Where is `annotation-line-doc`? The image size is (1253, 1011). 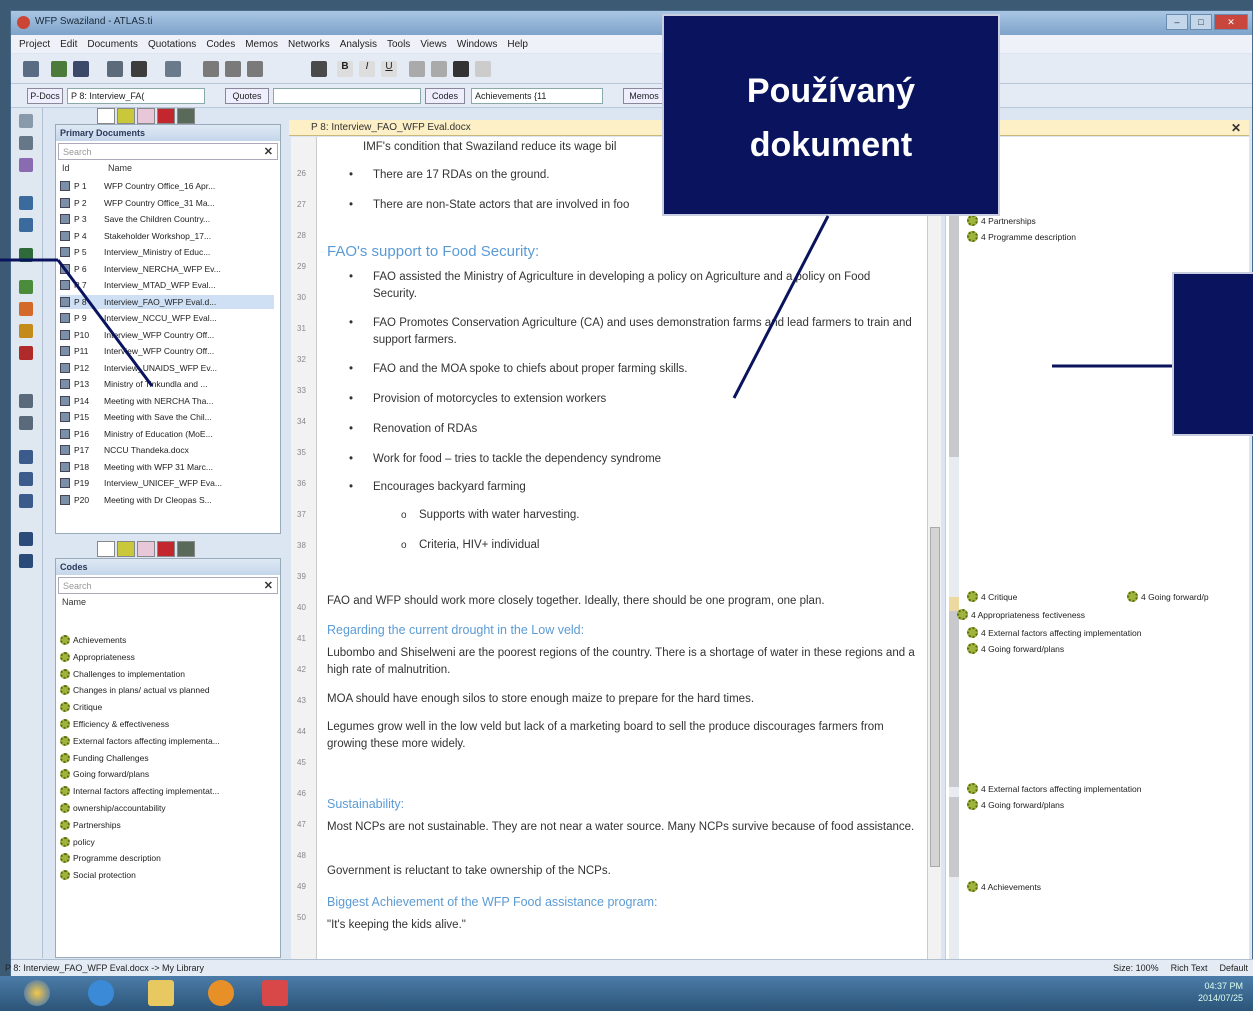 annotation-line-doc is located at coordinates (781, 307).